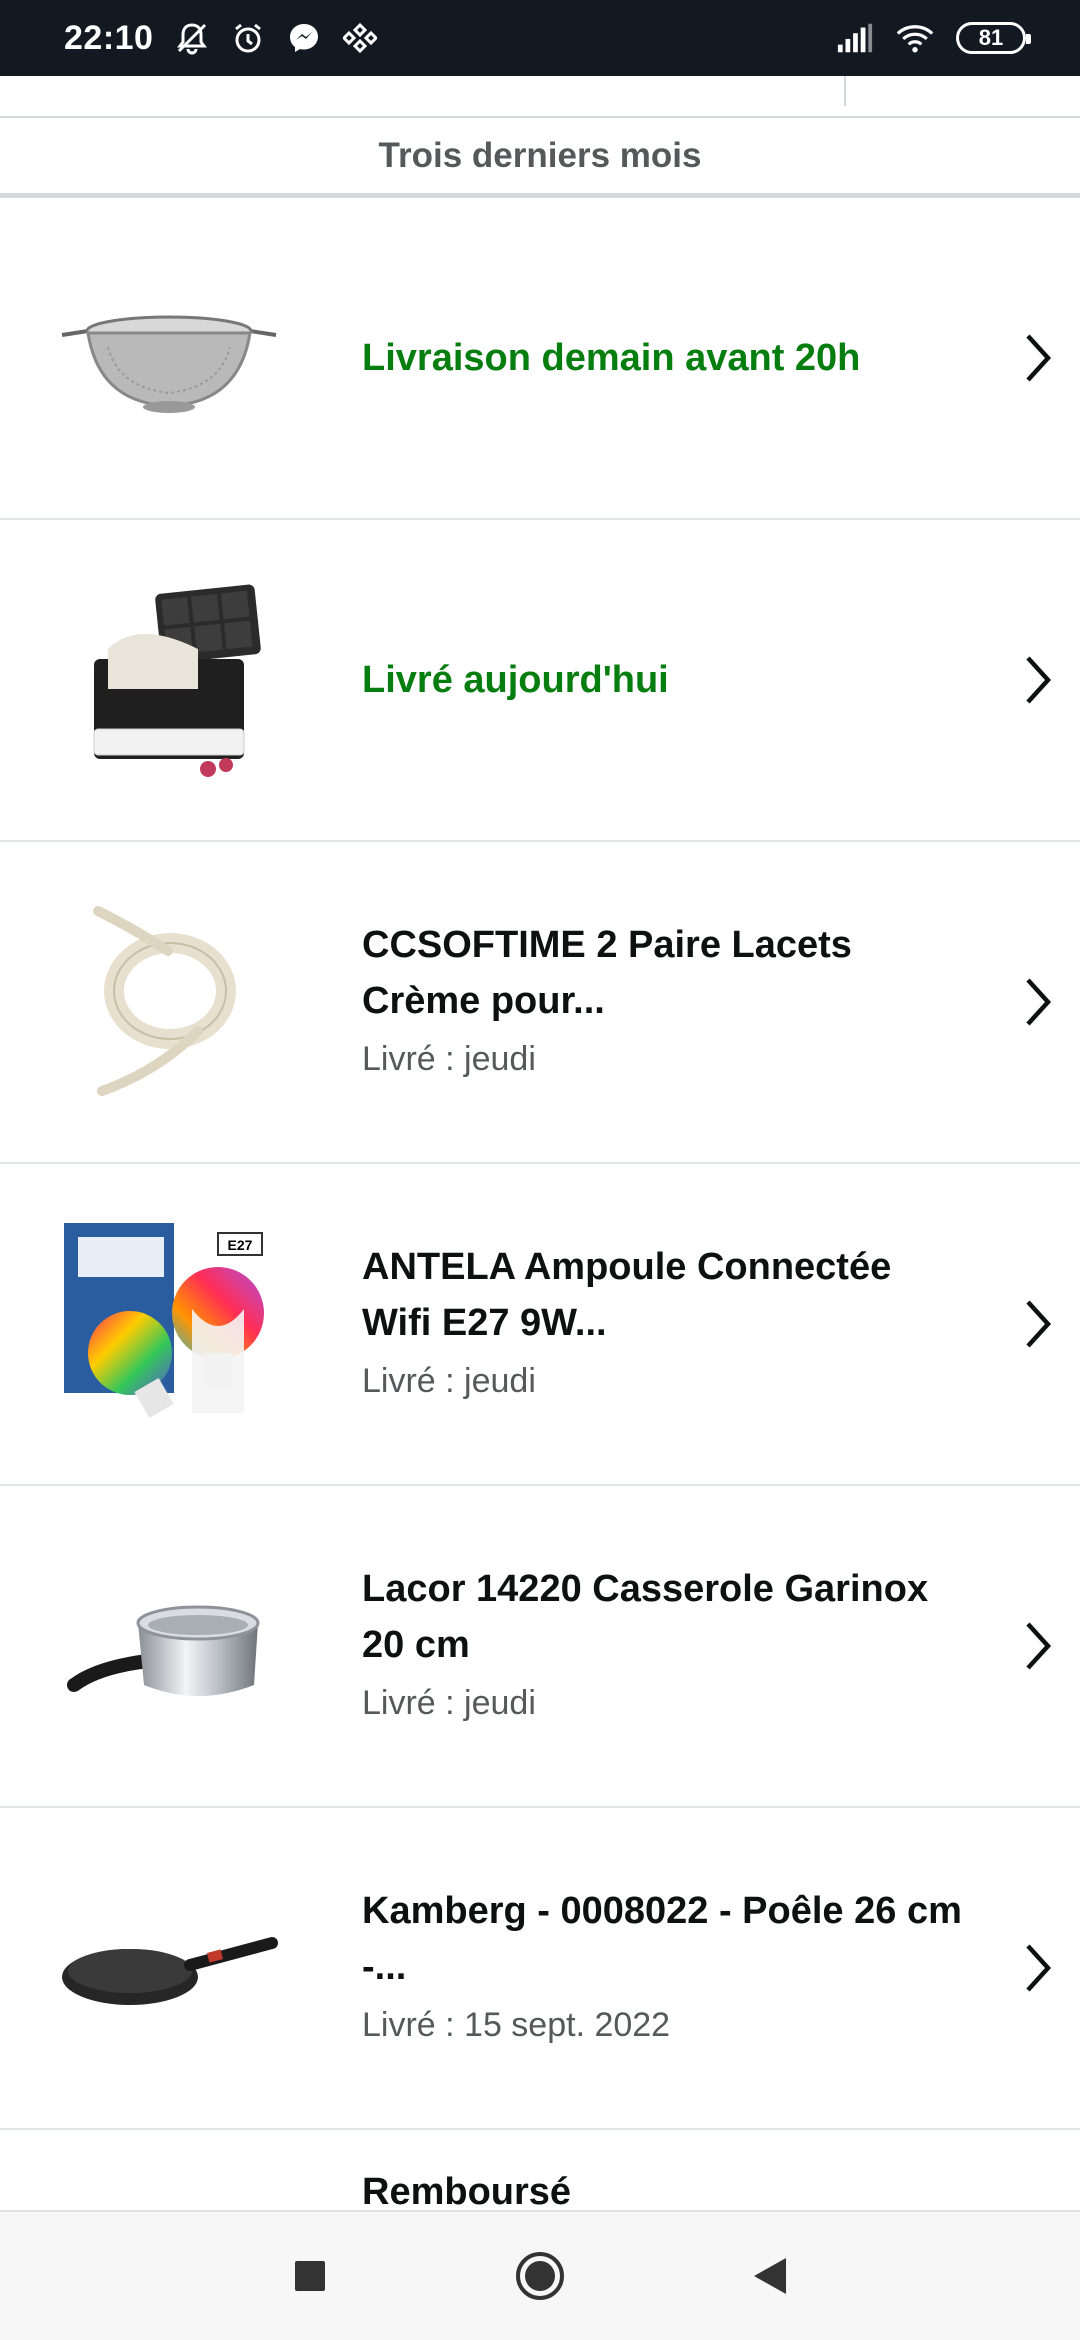  I want to click on sliver-divider, so click(845, 91).